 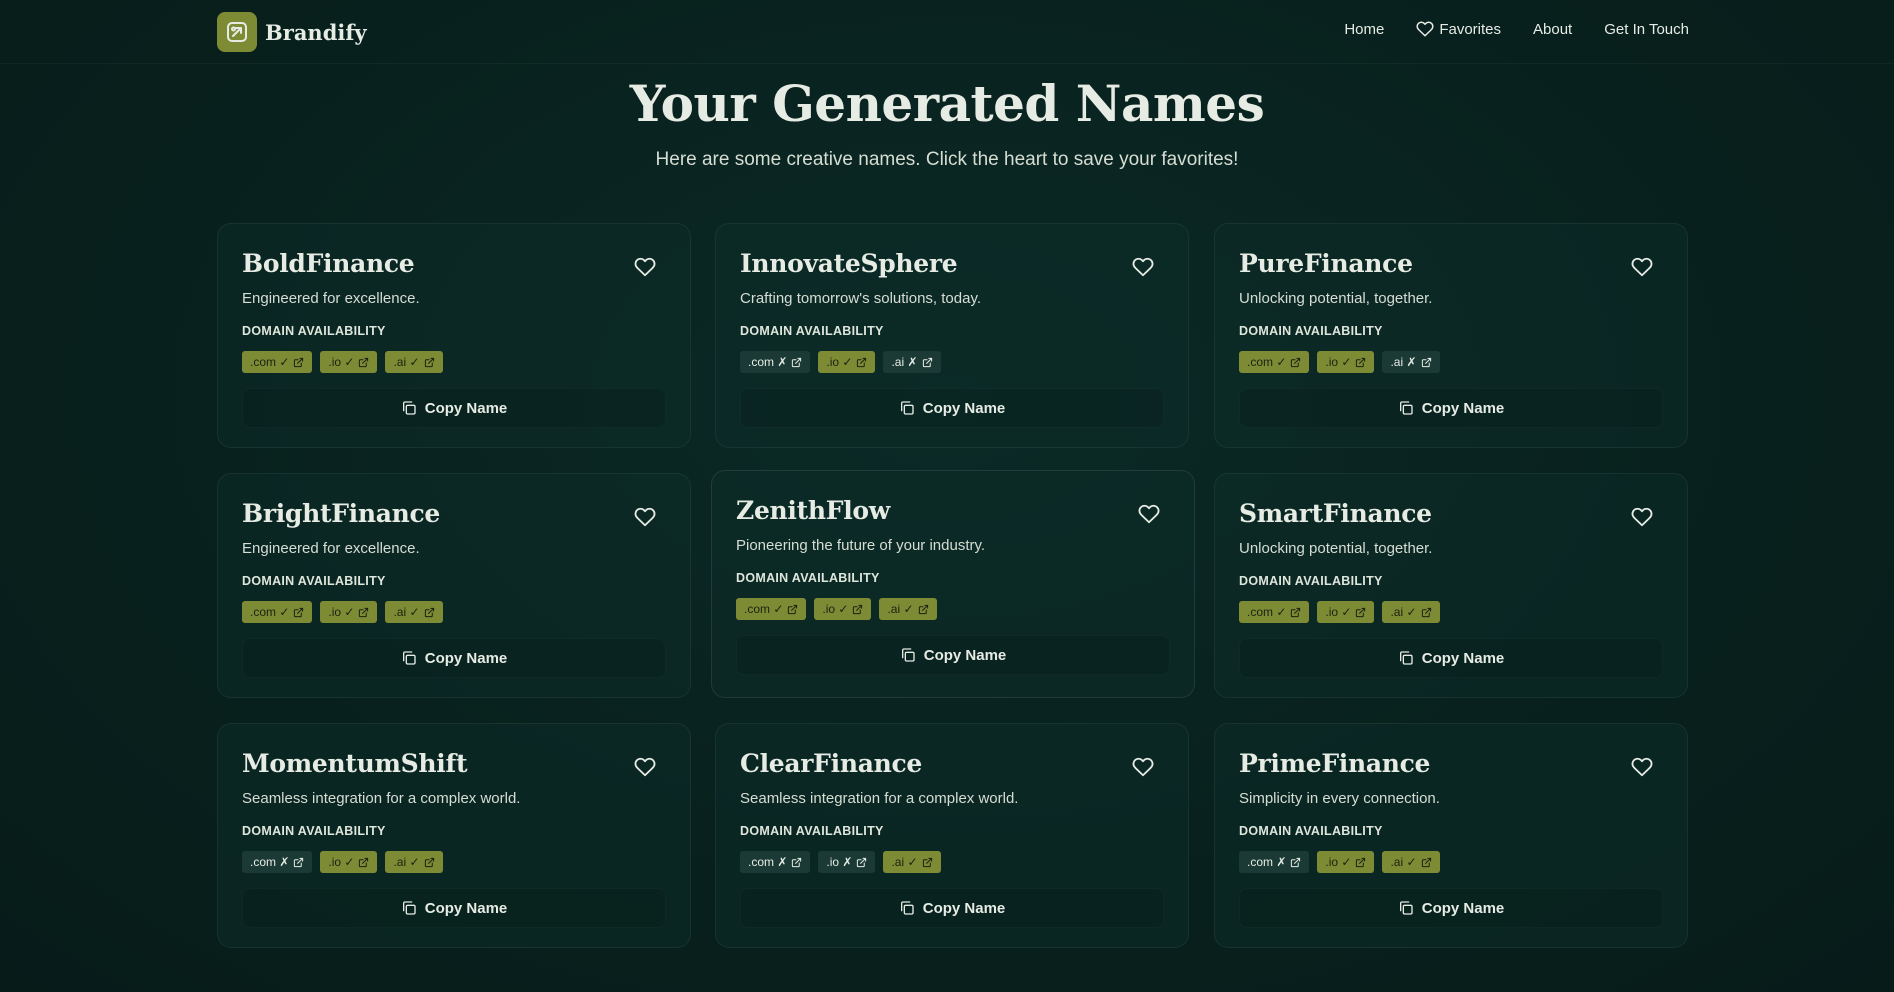 I want to click on brand-home-link: Brandify, so click(x=292, y=32).